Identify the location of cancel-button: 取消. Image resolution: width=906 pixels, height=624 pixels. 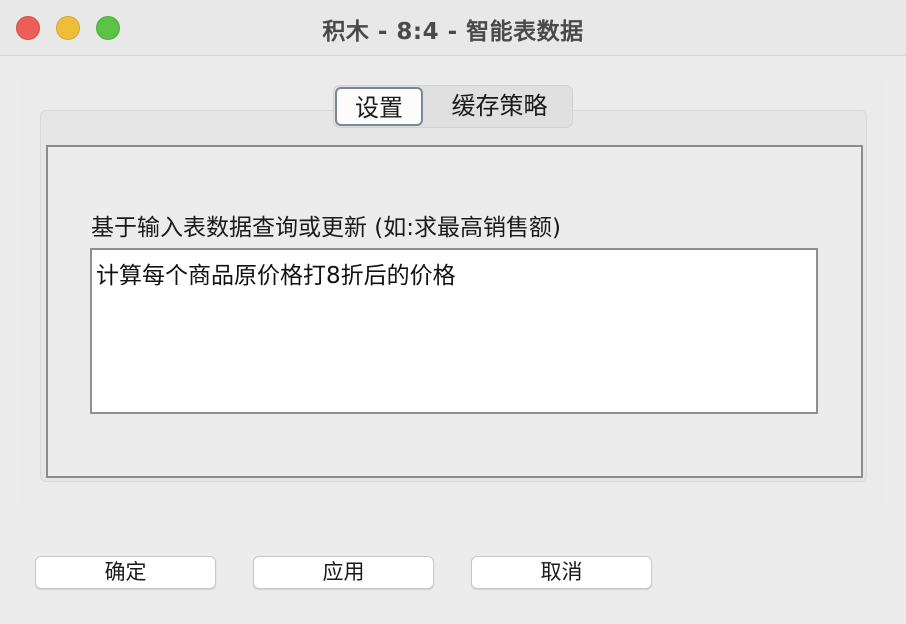
(561, 572).